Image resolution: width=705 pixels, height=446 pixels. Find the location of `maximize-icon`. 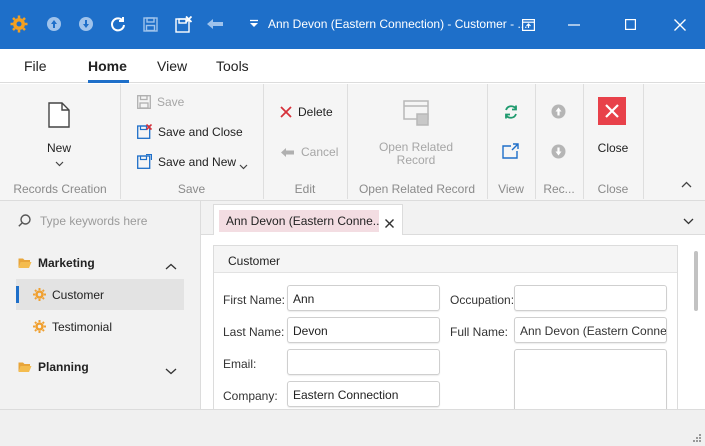

maximize-icon is located at coordinates (630, 24).